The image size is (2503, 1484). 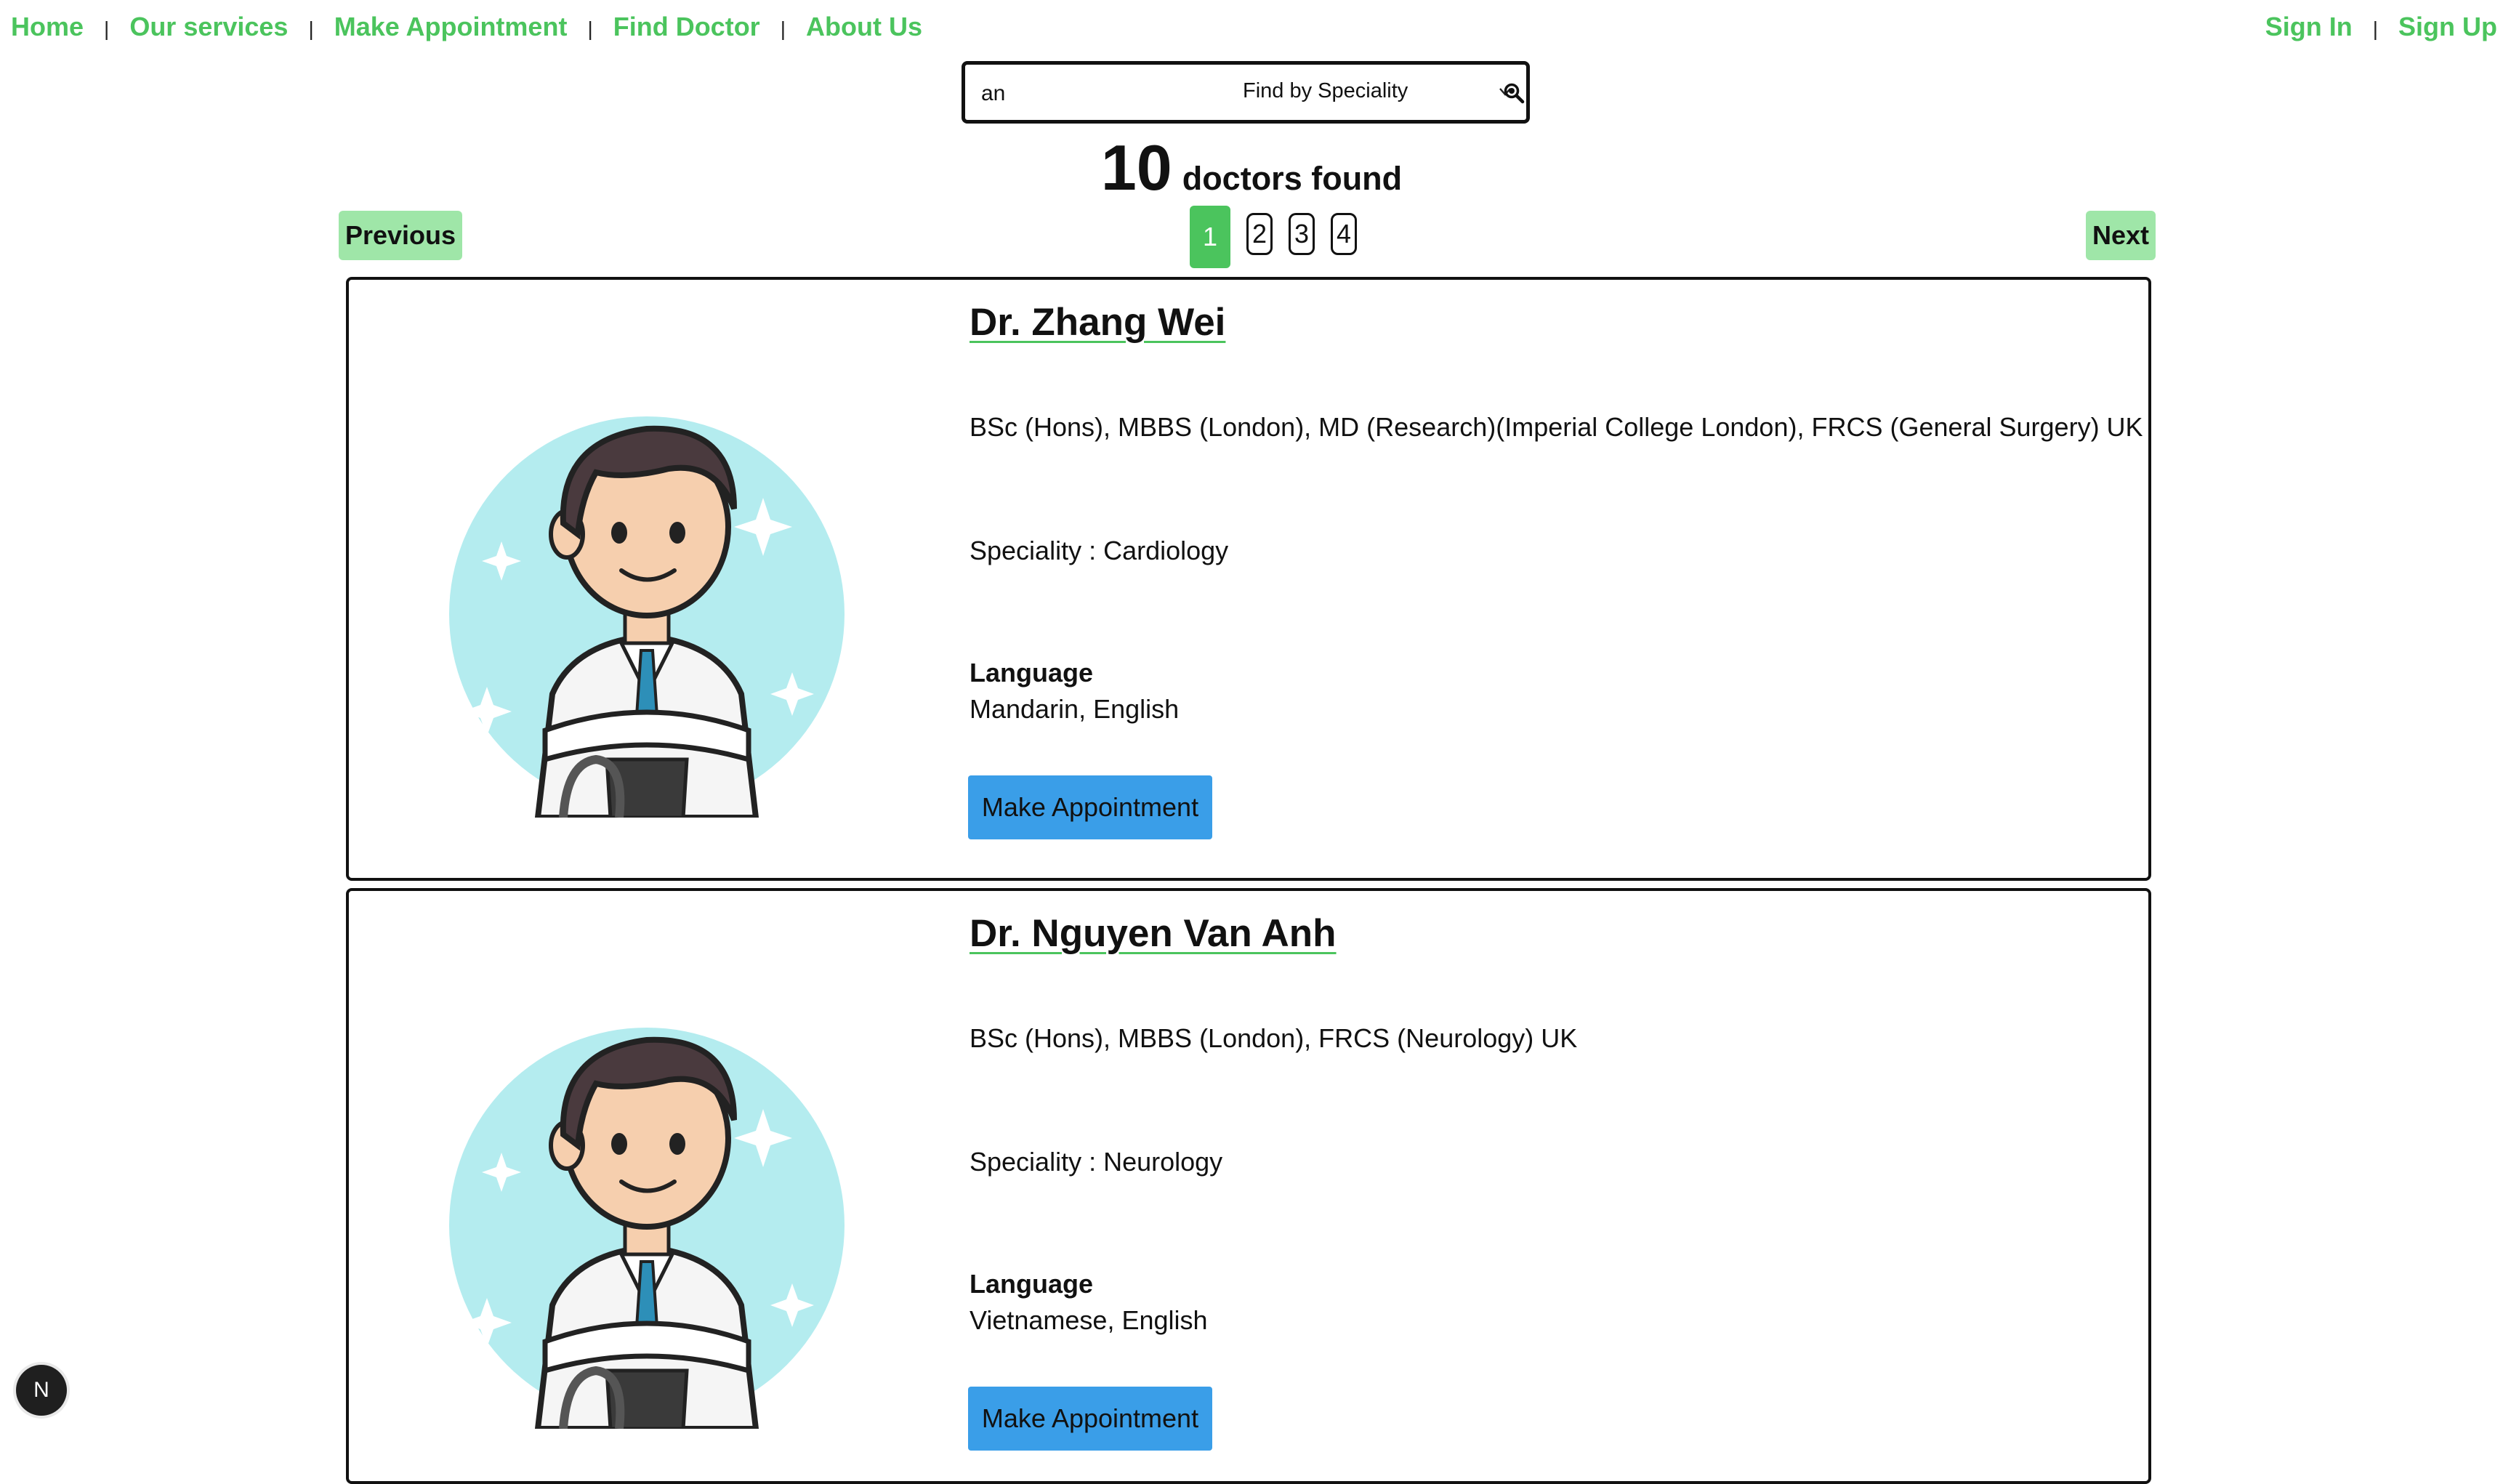 I want to click on results-count: 10 doctors found, so click(x=1251, y=168).